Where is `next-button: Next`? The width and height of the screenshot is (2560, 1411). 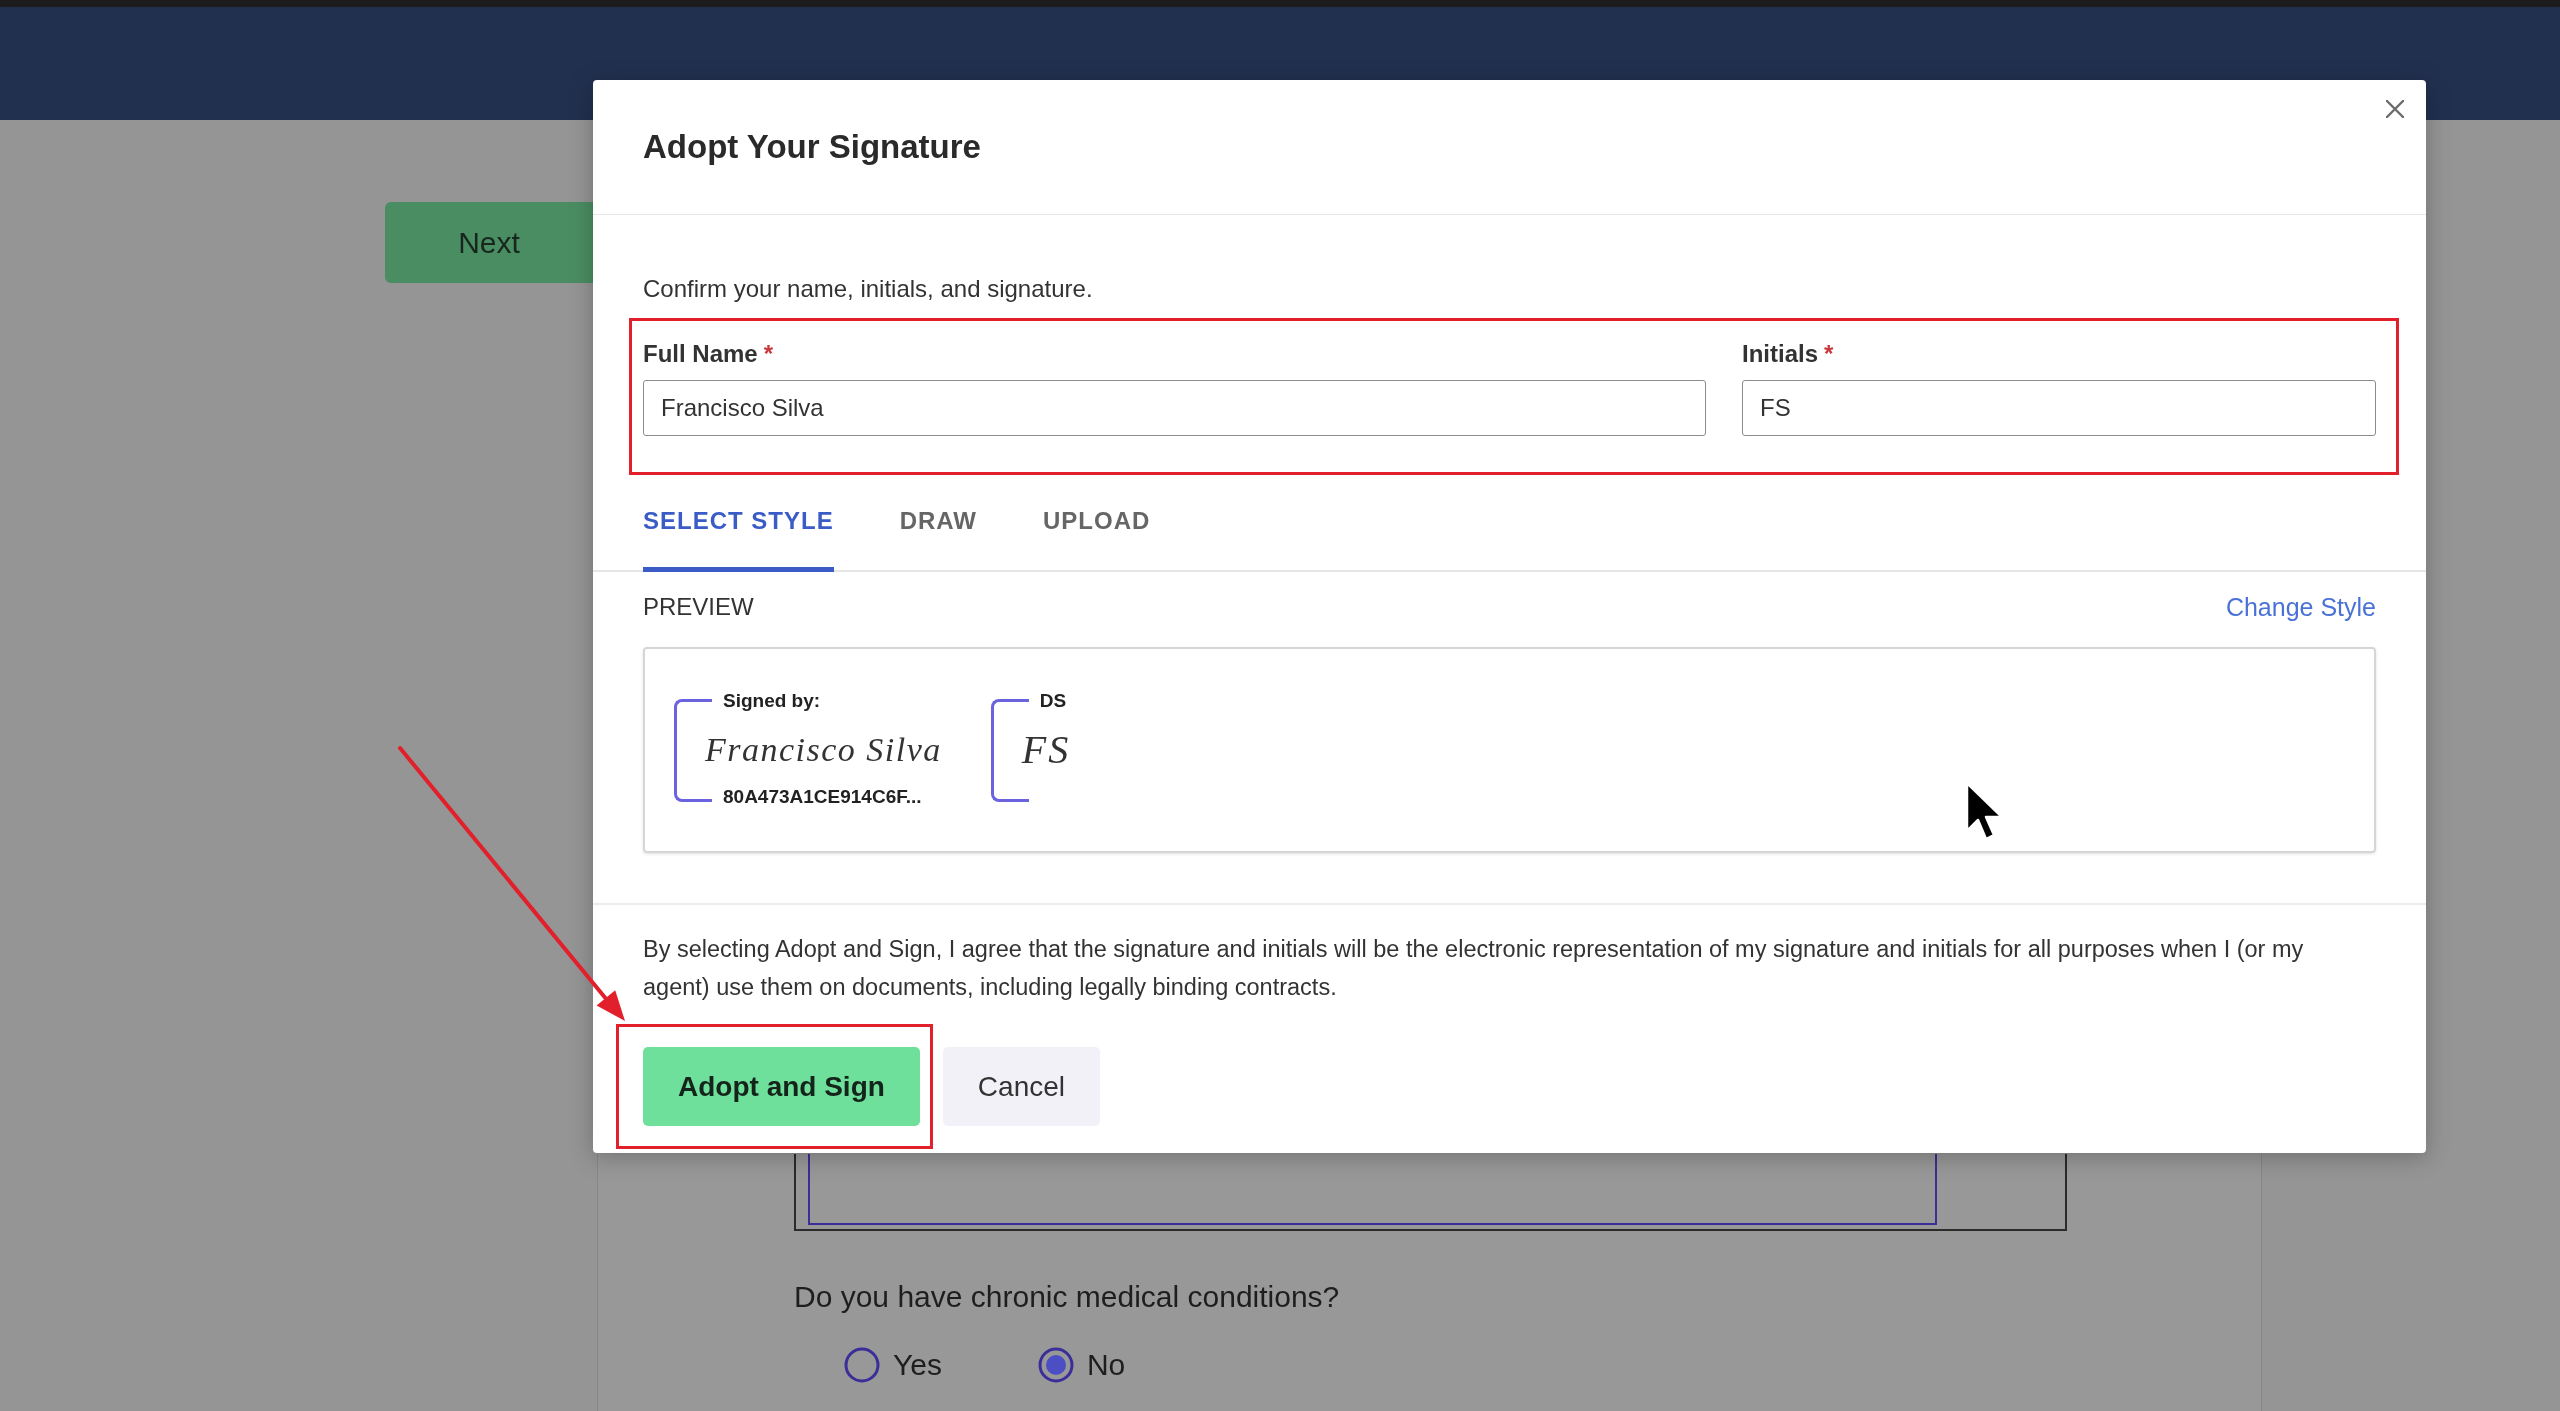 next-button: Next is located at coordinates (489, 242).